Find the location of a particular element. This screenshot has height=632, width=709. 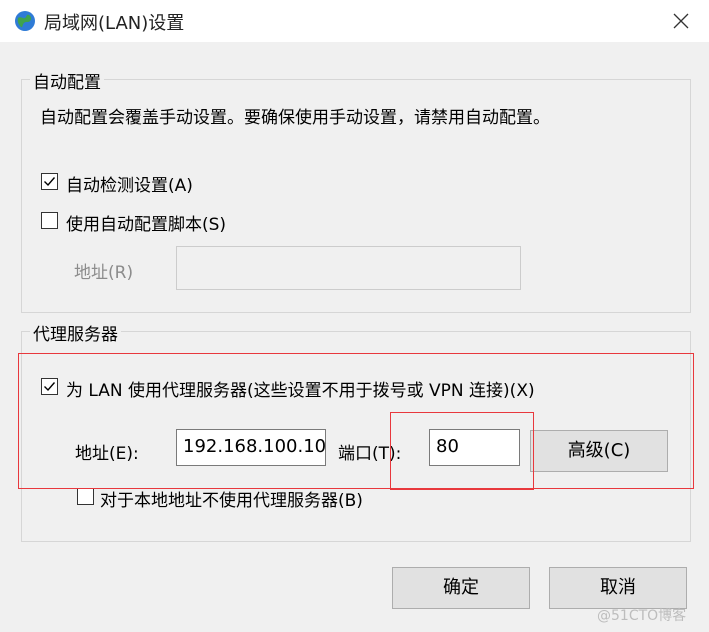

use-script-checkbox is located at coordinates (49, 220).